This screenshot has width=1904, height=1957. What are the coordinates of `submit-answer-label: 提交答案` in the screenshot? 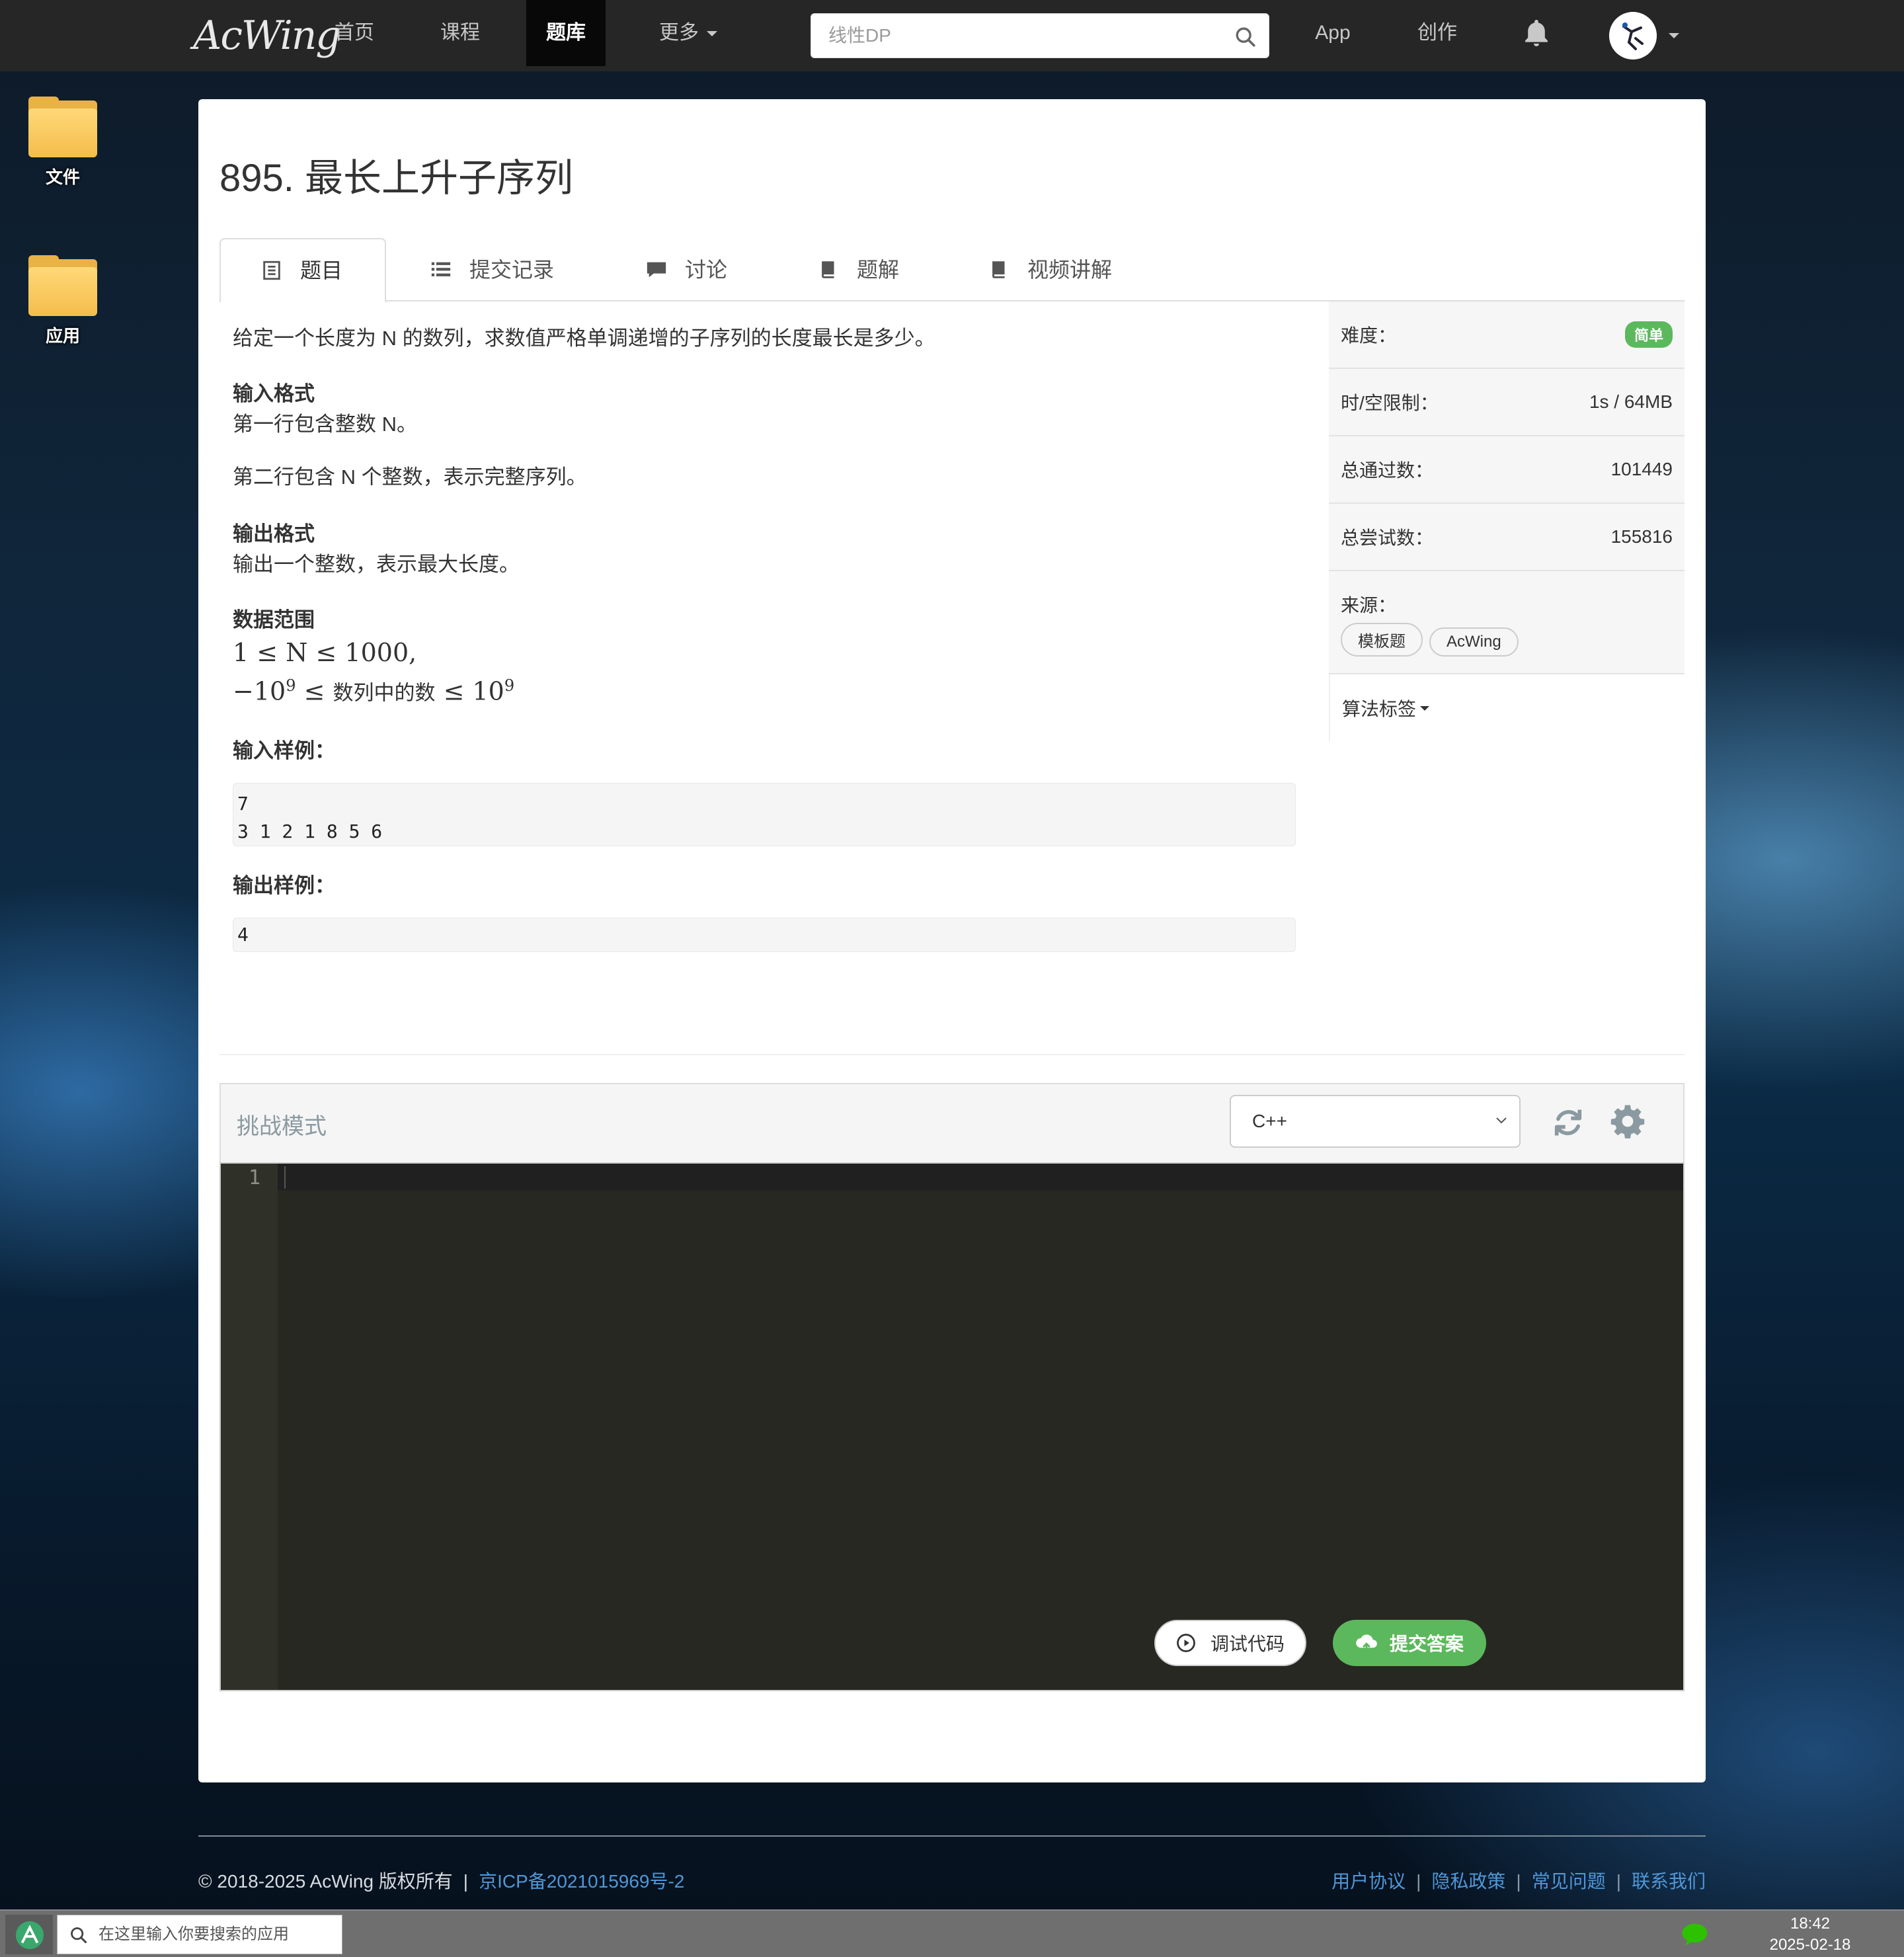 It's located at (1426, 1644).